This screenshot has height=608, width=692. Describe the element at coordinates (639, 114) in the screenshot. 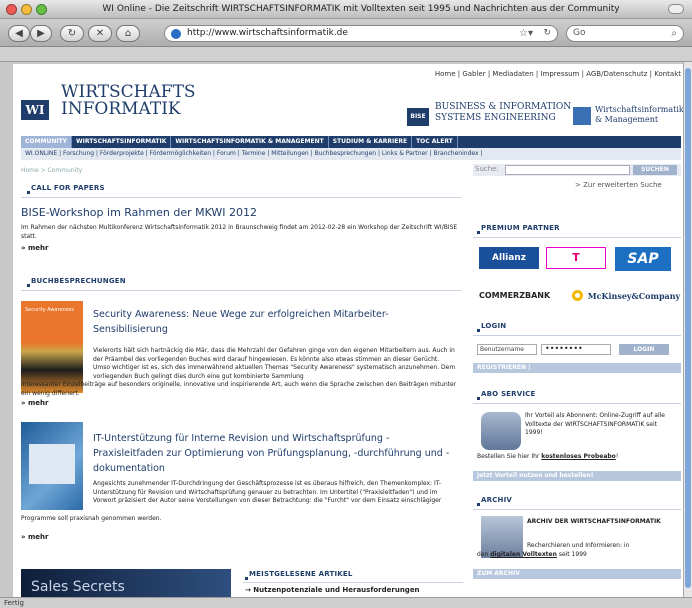

I see `wim-logo-text: Wirtschaftsinformatik & Management` at that location.